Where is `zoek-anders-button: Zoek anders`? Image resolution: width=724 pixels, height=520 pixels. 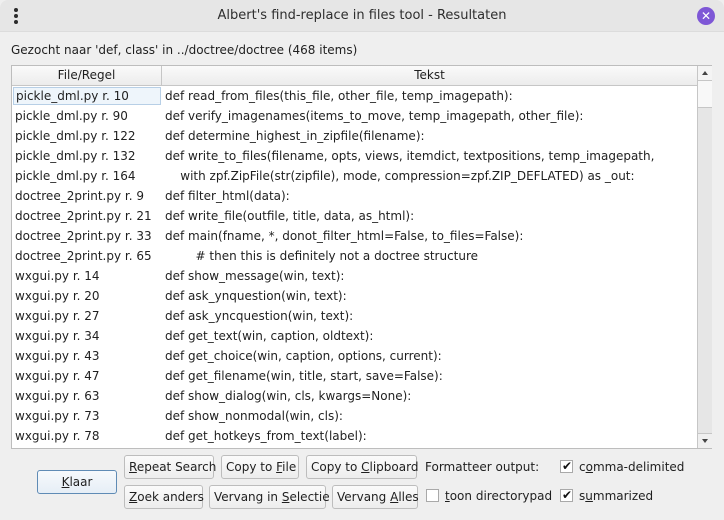 zoek-anders-button: Zoek anders is located at coordinates (164, 497).